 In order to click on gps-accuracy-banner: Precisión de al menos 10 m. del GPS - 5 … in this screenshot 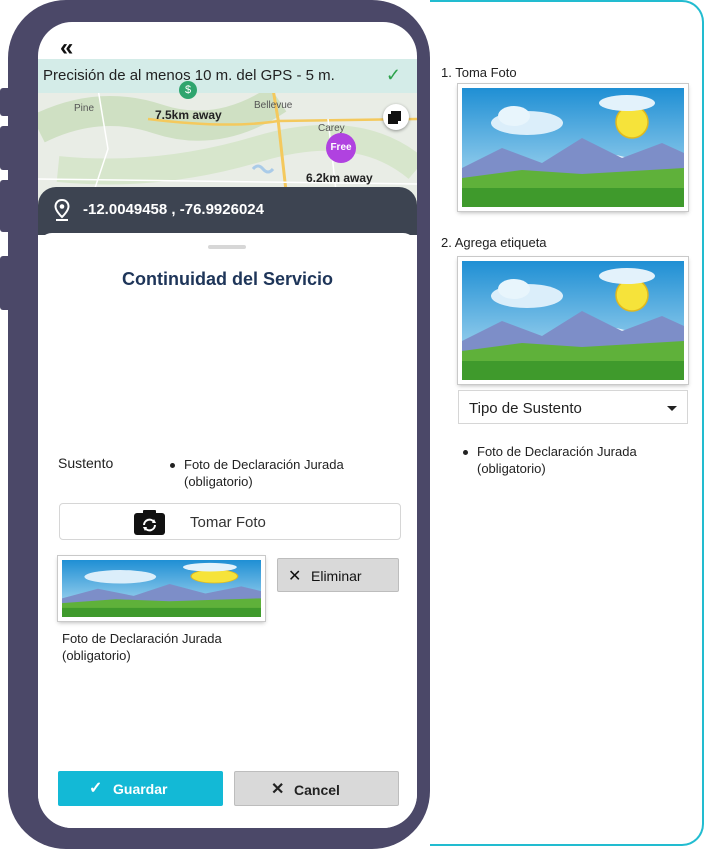, I will do `click(227, 76)`.